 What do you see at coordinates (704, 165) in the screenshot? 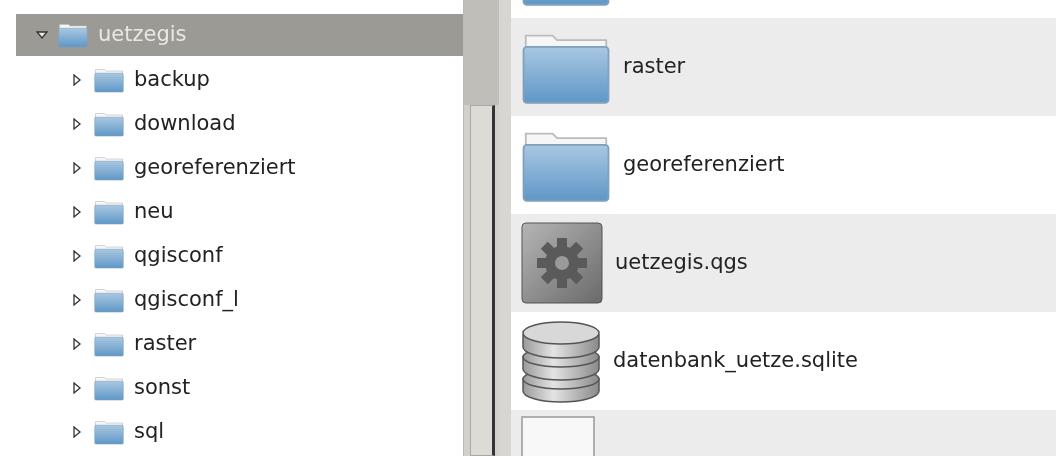
I see `file-name: georeferenziert` at bounding box center [704, 165].